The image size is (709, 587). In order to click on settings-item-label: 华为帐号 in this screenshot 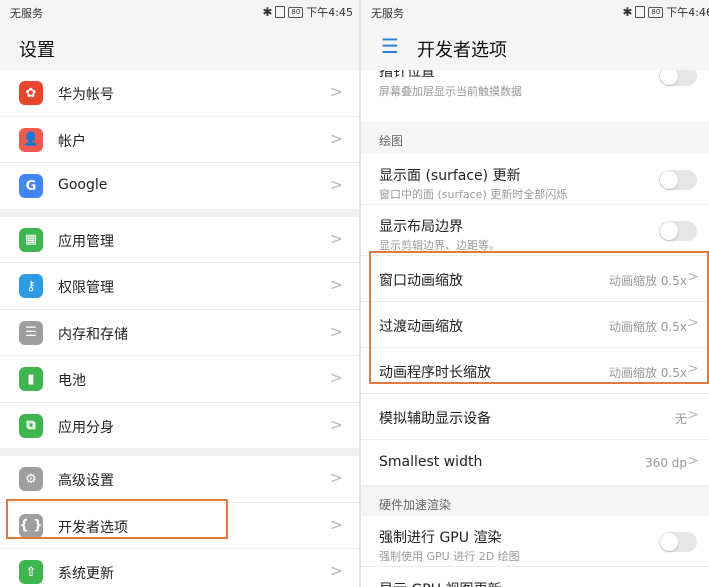, I will do `click(86, 95)`.